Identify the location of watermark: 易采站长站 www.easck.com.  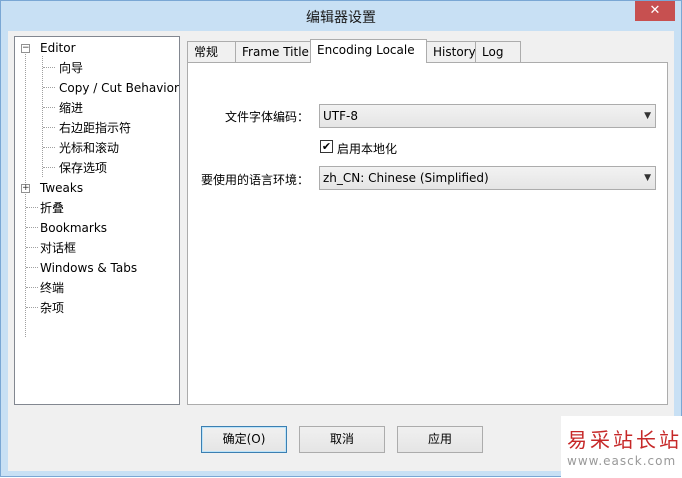
(621, 447).